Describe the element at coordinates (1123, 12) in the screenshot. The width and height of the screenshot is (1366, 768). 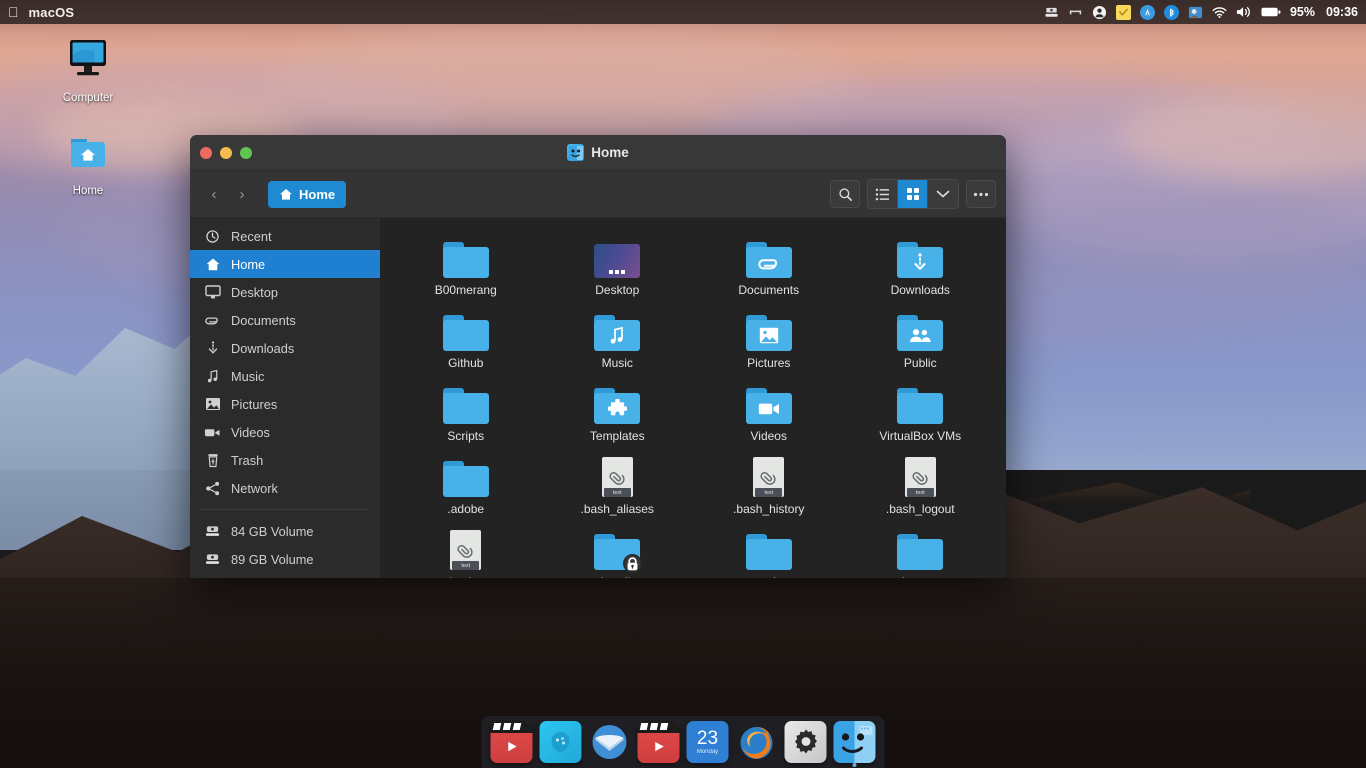
I see `notes-icon` at that location.